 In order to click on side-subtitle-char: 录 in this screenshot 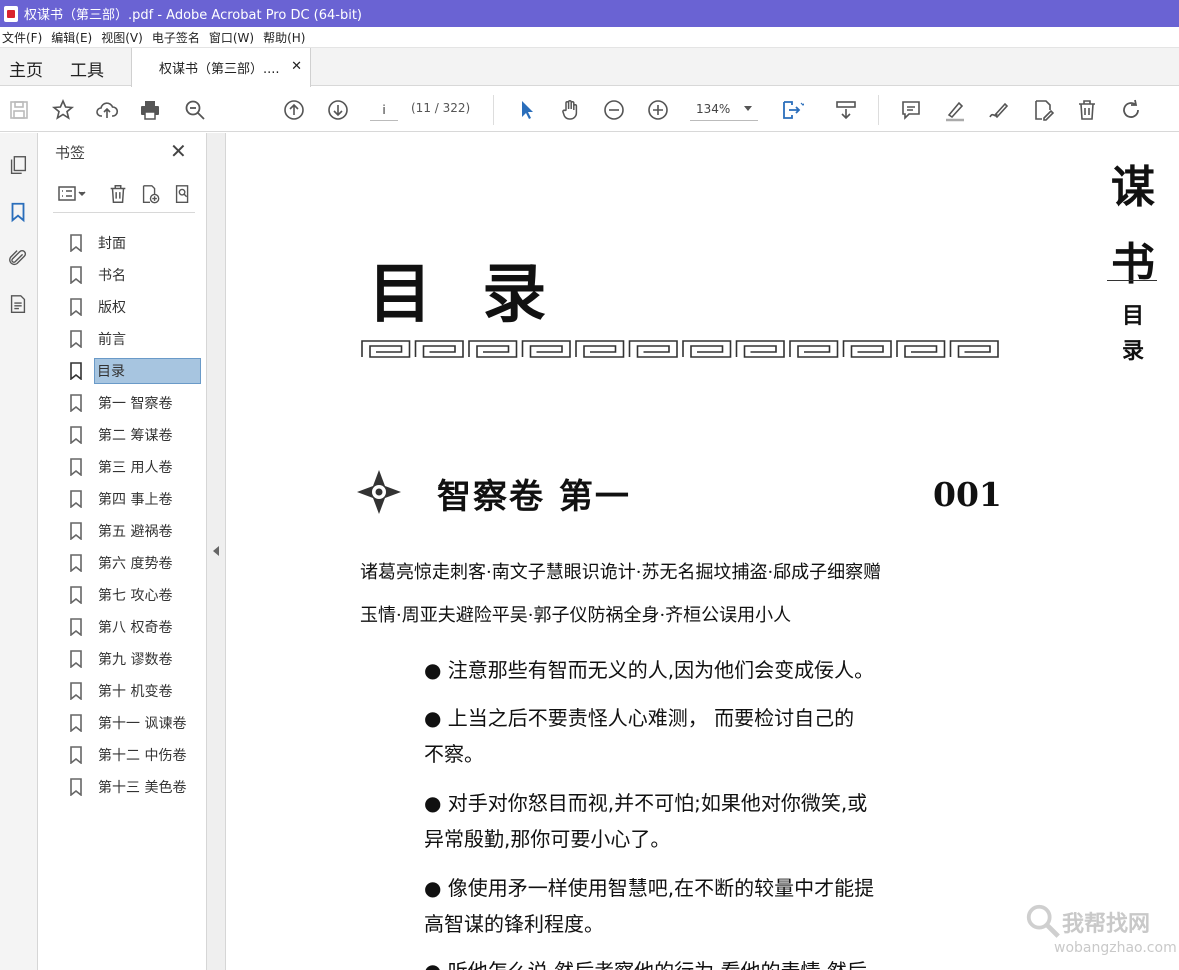, I will do `click(1133, 351)`.